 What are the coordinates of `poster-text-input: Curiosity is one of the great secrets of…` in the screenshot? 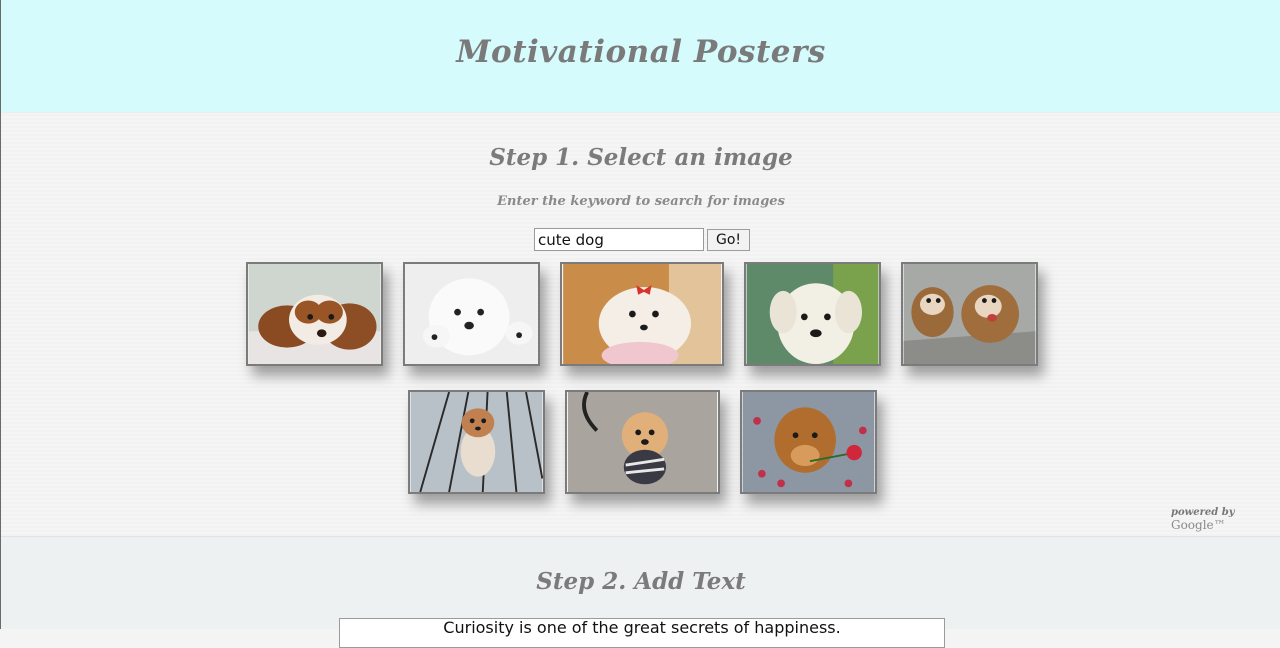 It's located at (642, 633).